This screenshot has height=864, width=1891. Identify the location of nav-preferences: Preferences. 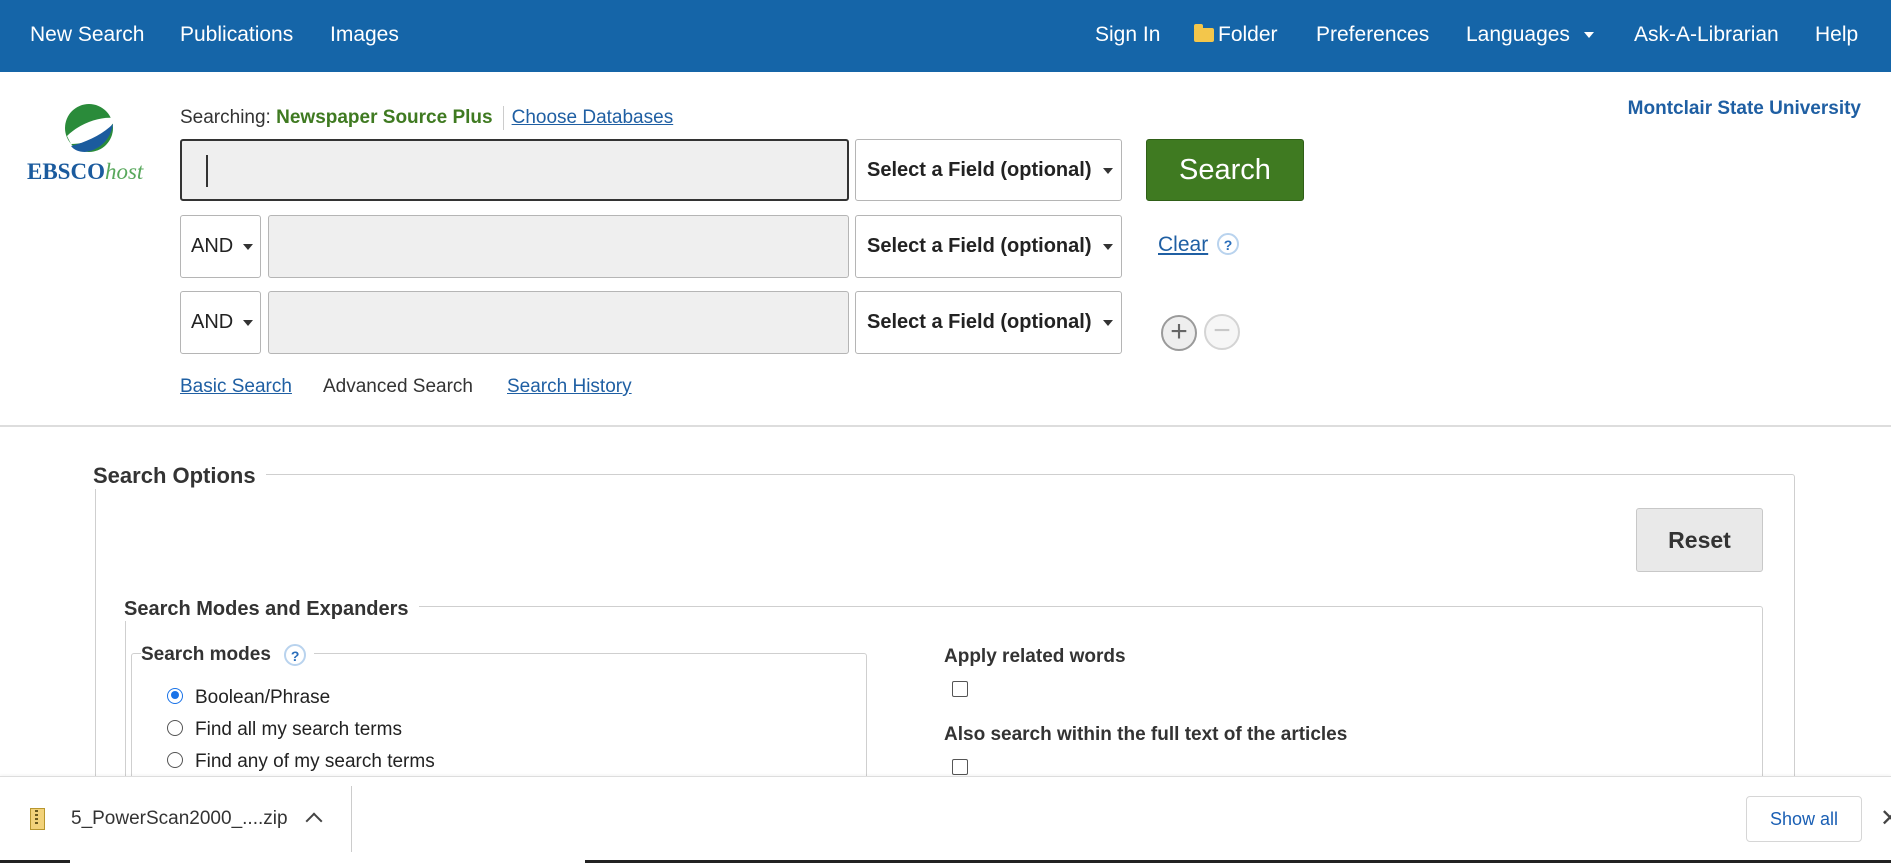
(1372, 36).